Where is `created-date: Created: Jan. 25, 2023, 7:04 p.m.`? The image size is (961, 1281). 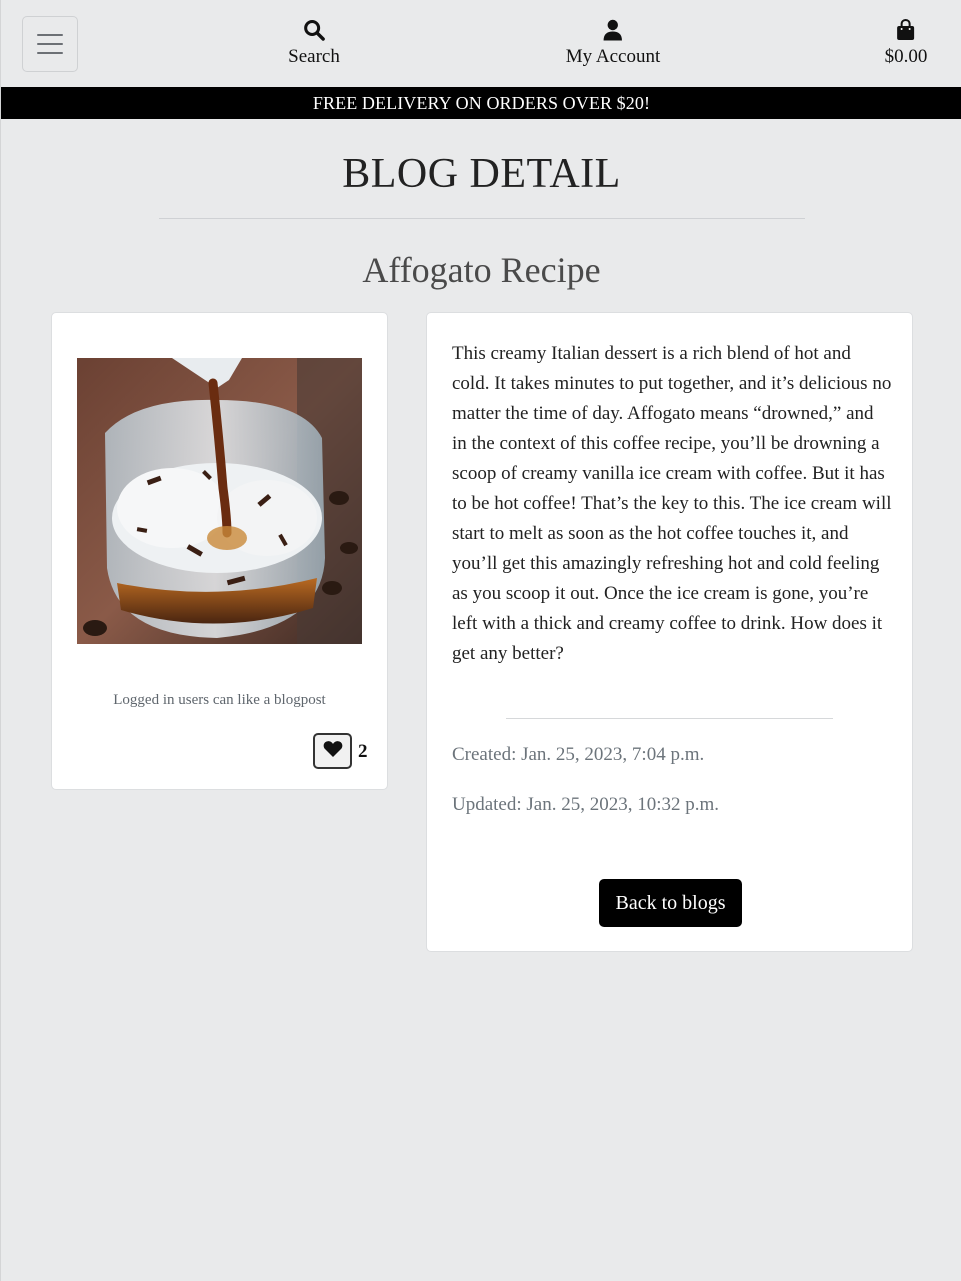
created-date: Created: Jan. 25, 2023, 7:04 p.m. is located at coordinates (578, 754).